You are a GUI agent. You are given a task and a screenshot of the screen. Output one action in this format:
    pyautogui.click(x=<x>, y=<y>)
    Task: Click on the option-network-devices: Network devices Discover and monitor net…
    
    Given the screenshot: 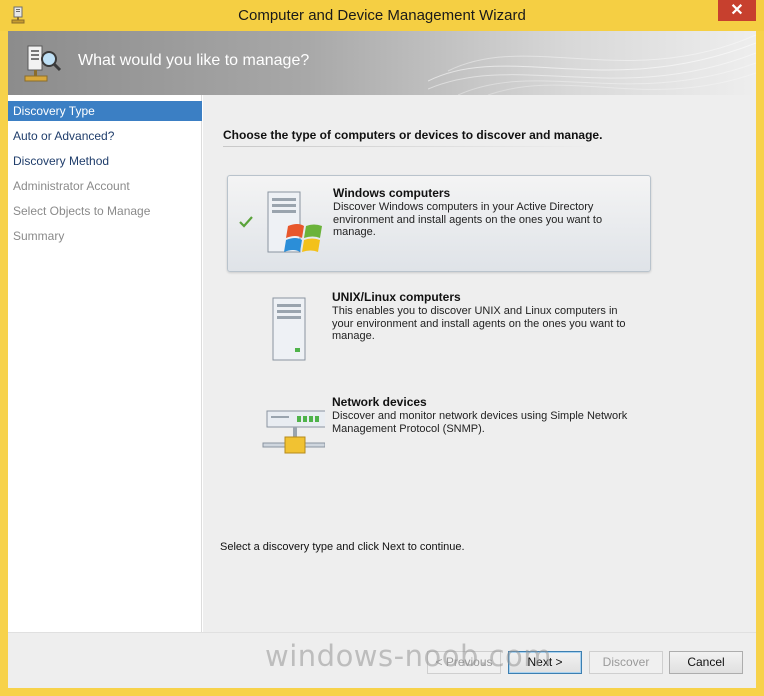 What is the action you would take?
    pyautogui.click(x=439, y=433)
    